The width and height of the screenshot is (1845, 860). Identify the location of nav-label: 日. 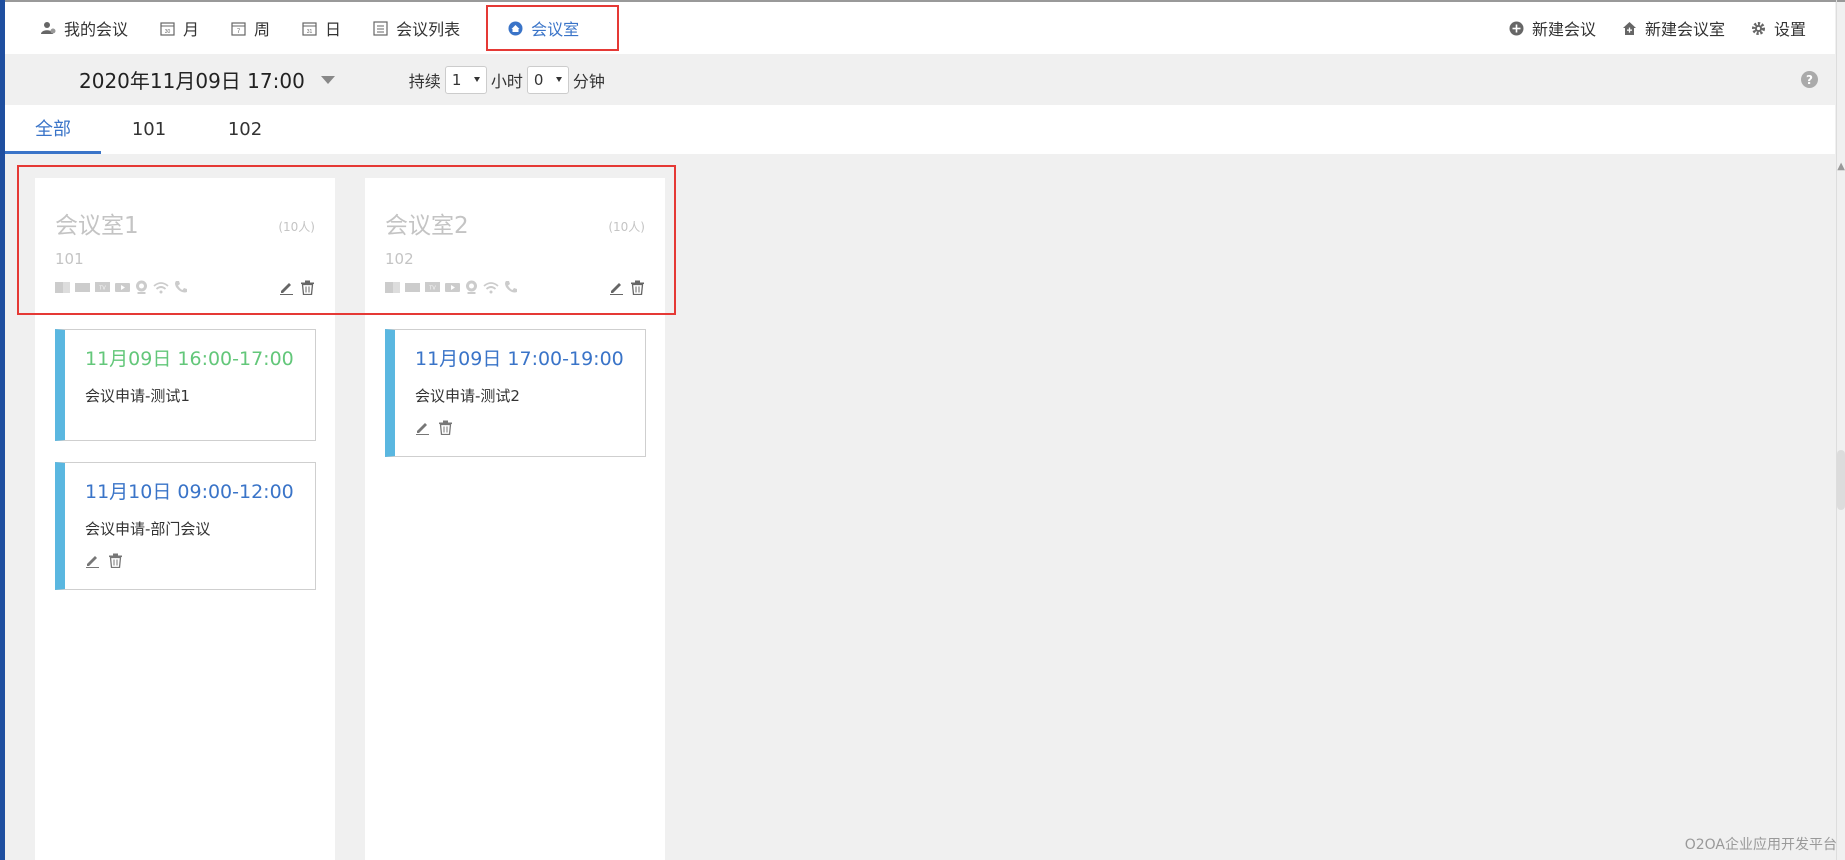
(333, 29).